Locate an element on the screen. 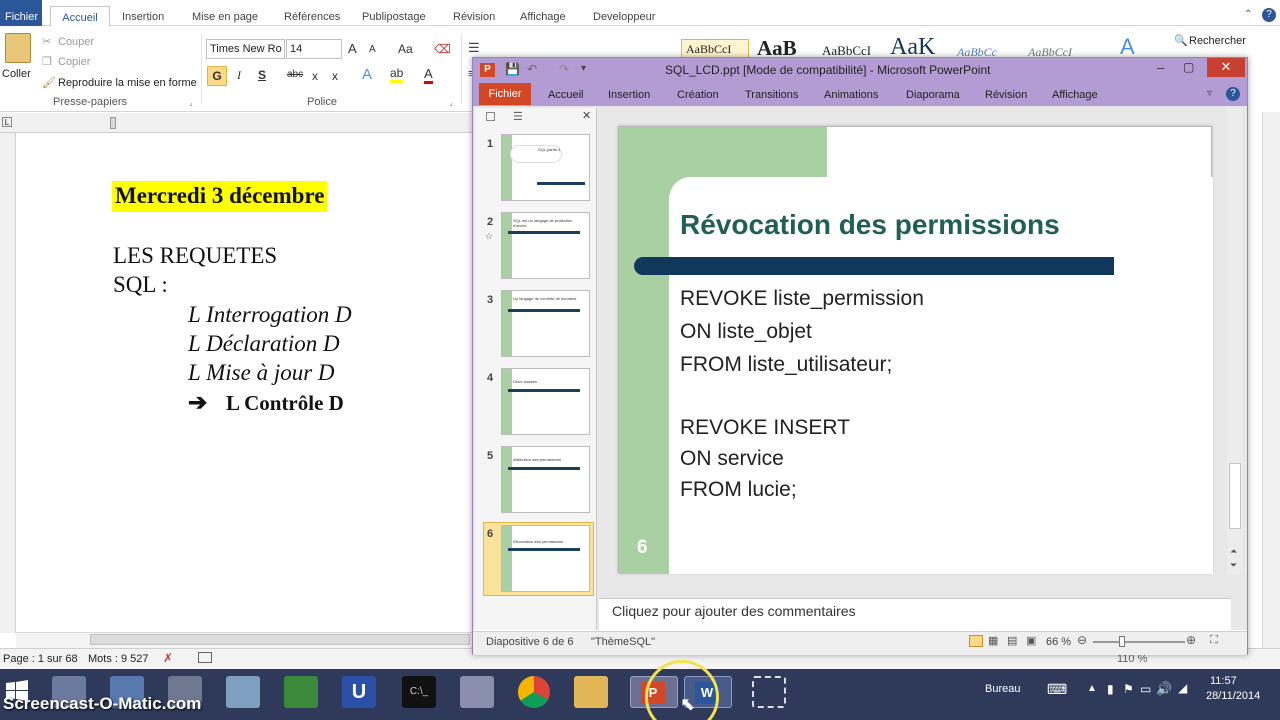  undo-icon: ↶ is located at coordinates (532, 69).